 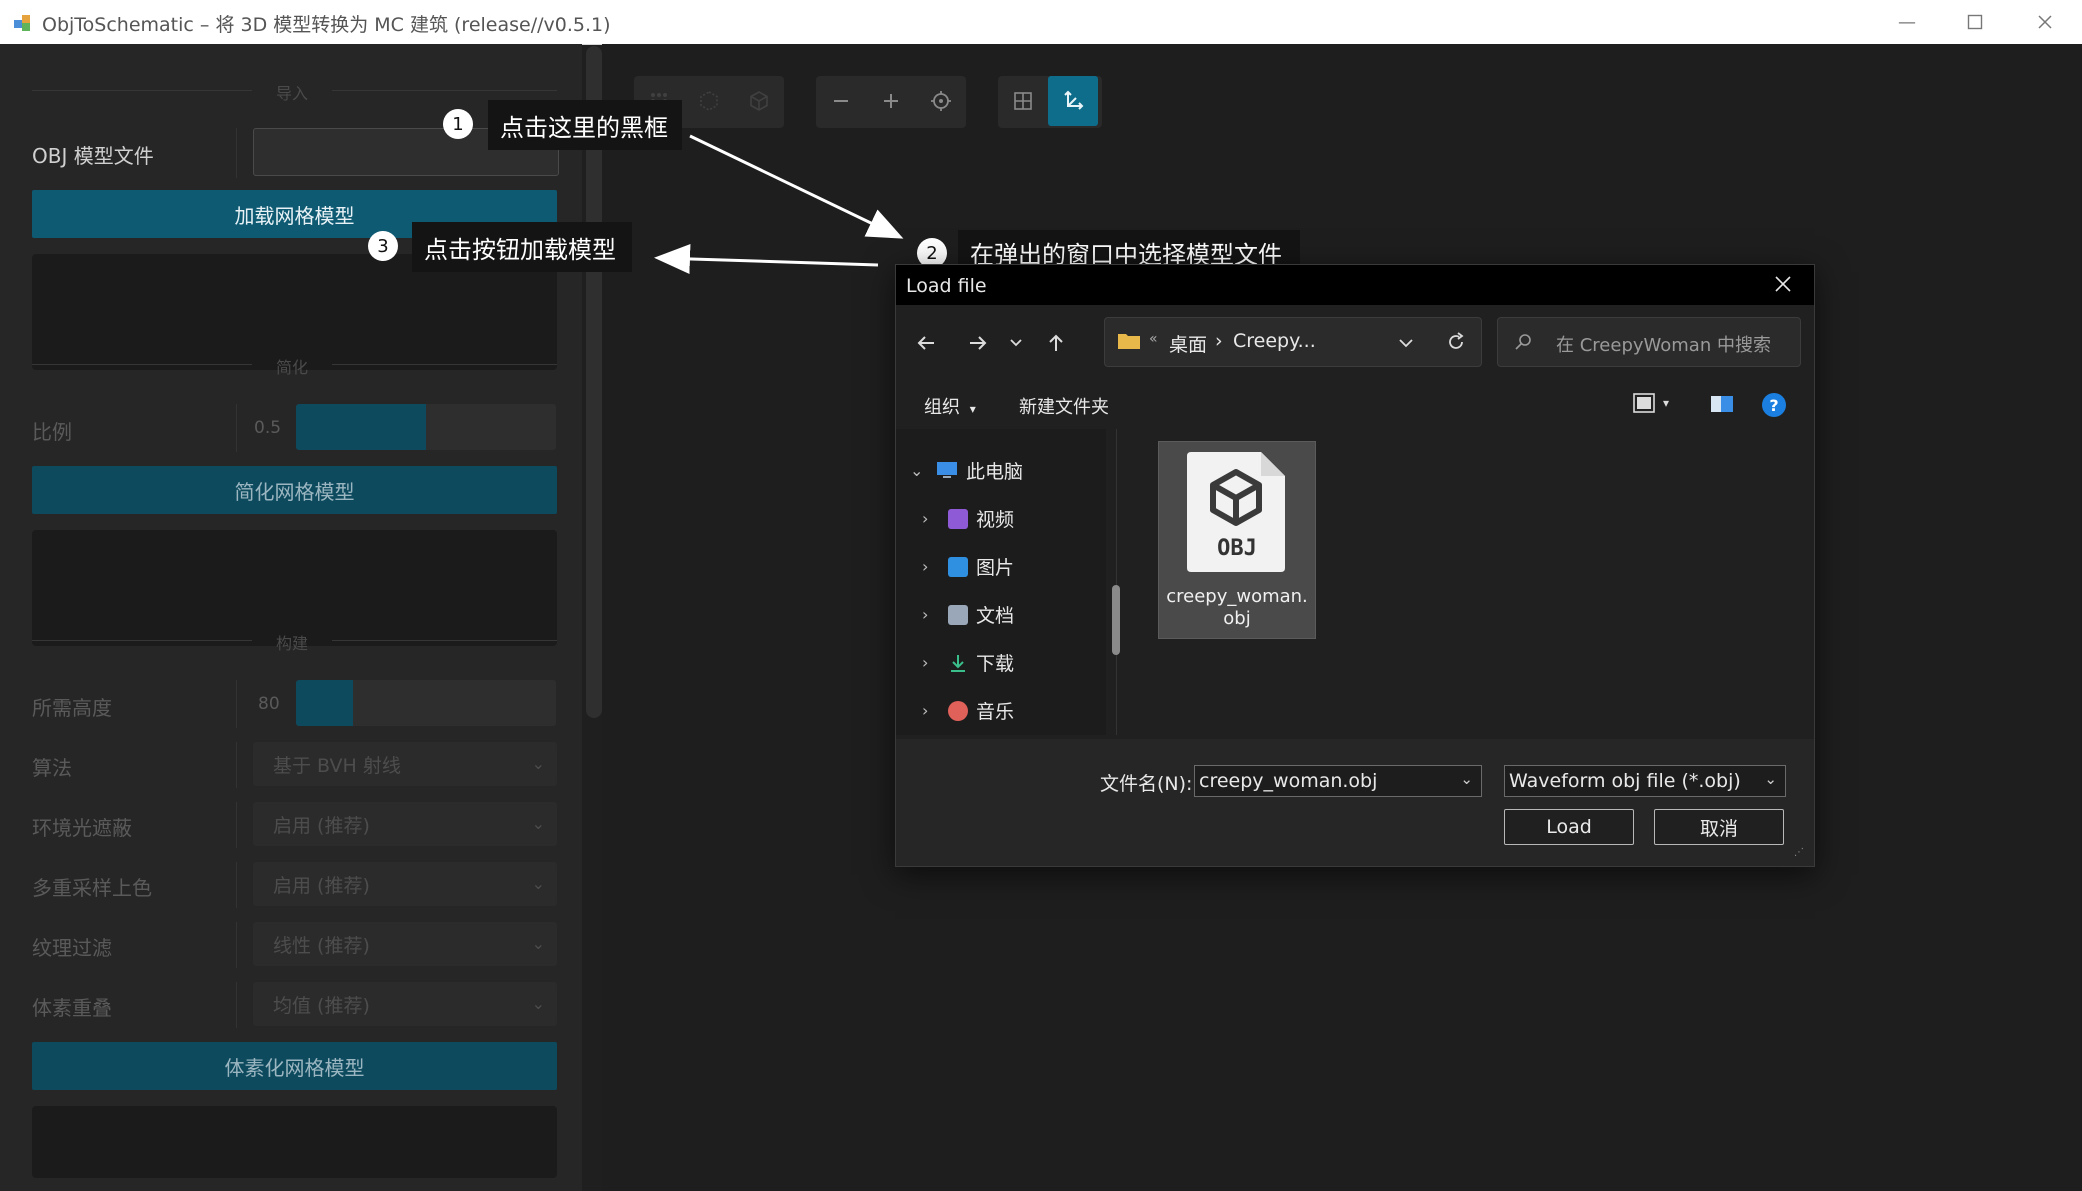 What do you see at coordinates (1237, 618) in the screenshot?
I see `file-name-line2: obj` at bounding box center [1237, 618].